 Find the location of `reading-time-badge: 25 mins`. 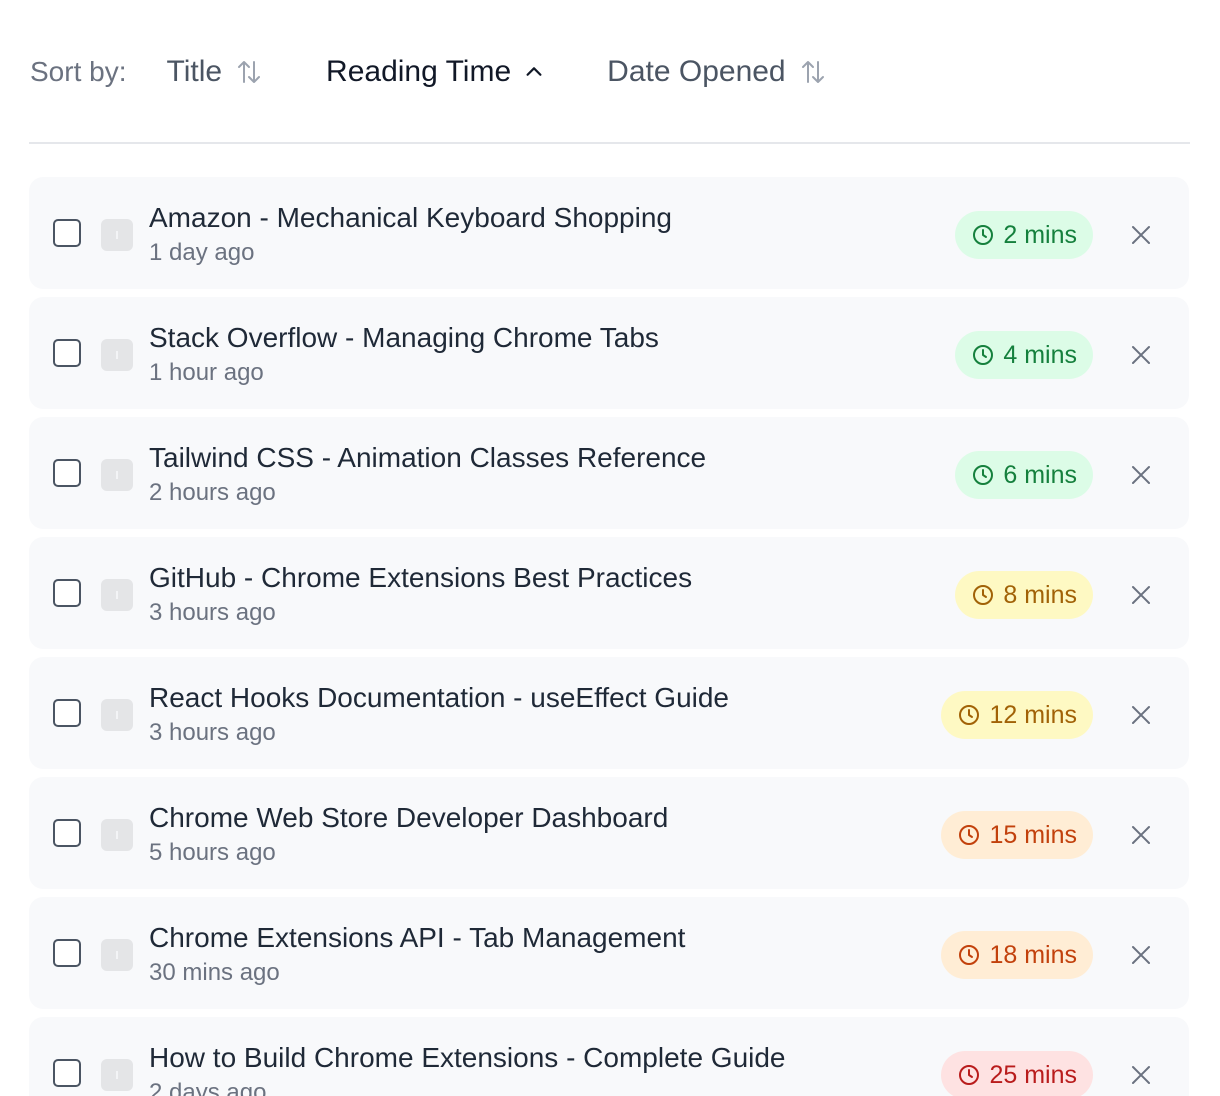

reading-time-badge: 25 mins is located at coordinates (1017, 1073).